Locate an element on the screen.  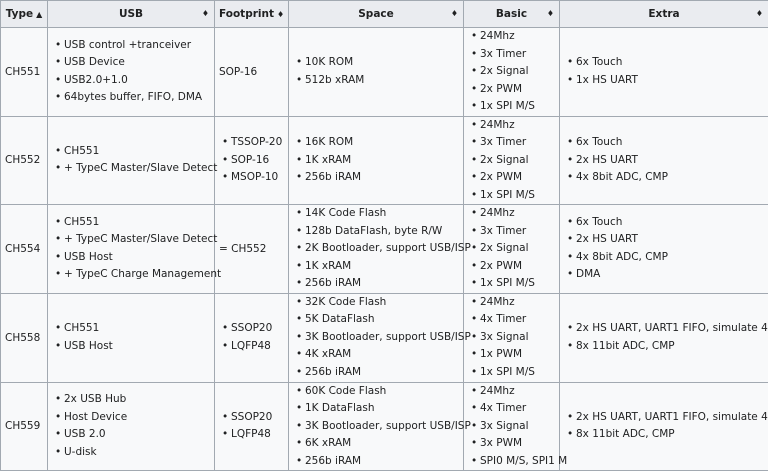
list-item: USB 2.0 is located at coordinates (137, 435).